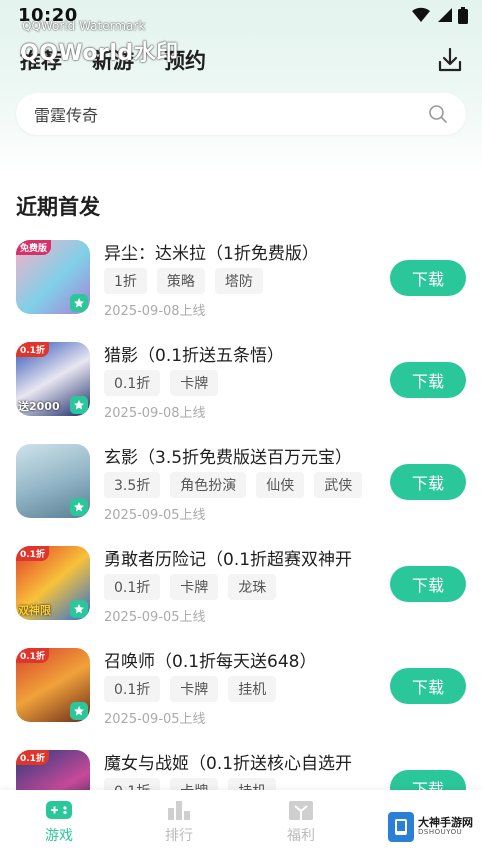 This screenshot has width=482, height=860. I want to click on nav-item-ranking: 排行, so click(179, 821).